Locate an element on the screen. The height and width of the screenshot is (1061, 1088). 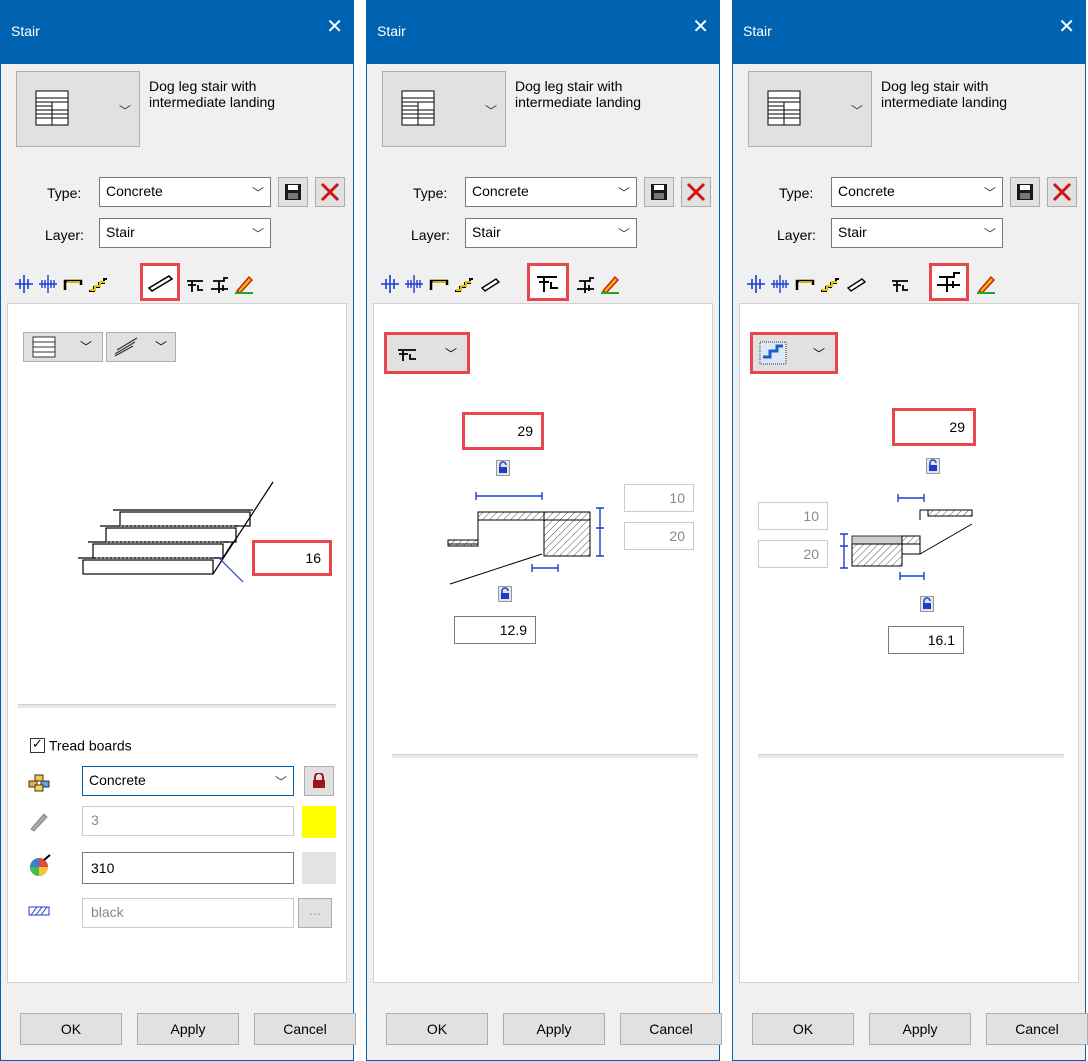
separator is located at coordinates (177, 706).